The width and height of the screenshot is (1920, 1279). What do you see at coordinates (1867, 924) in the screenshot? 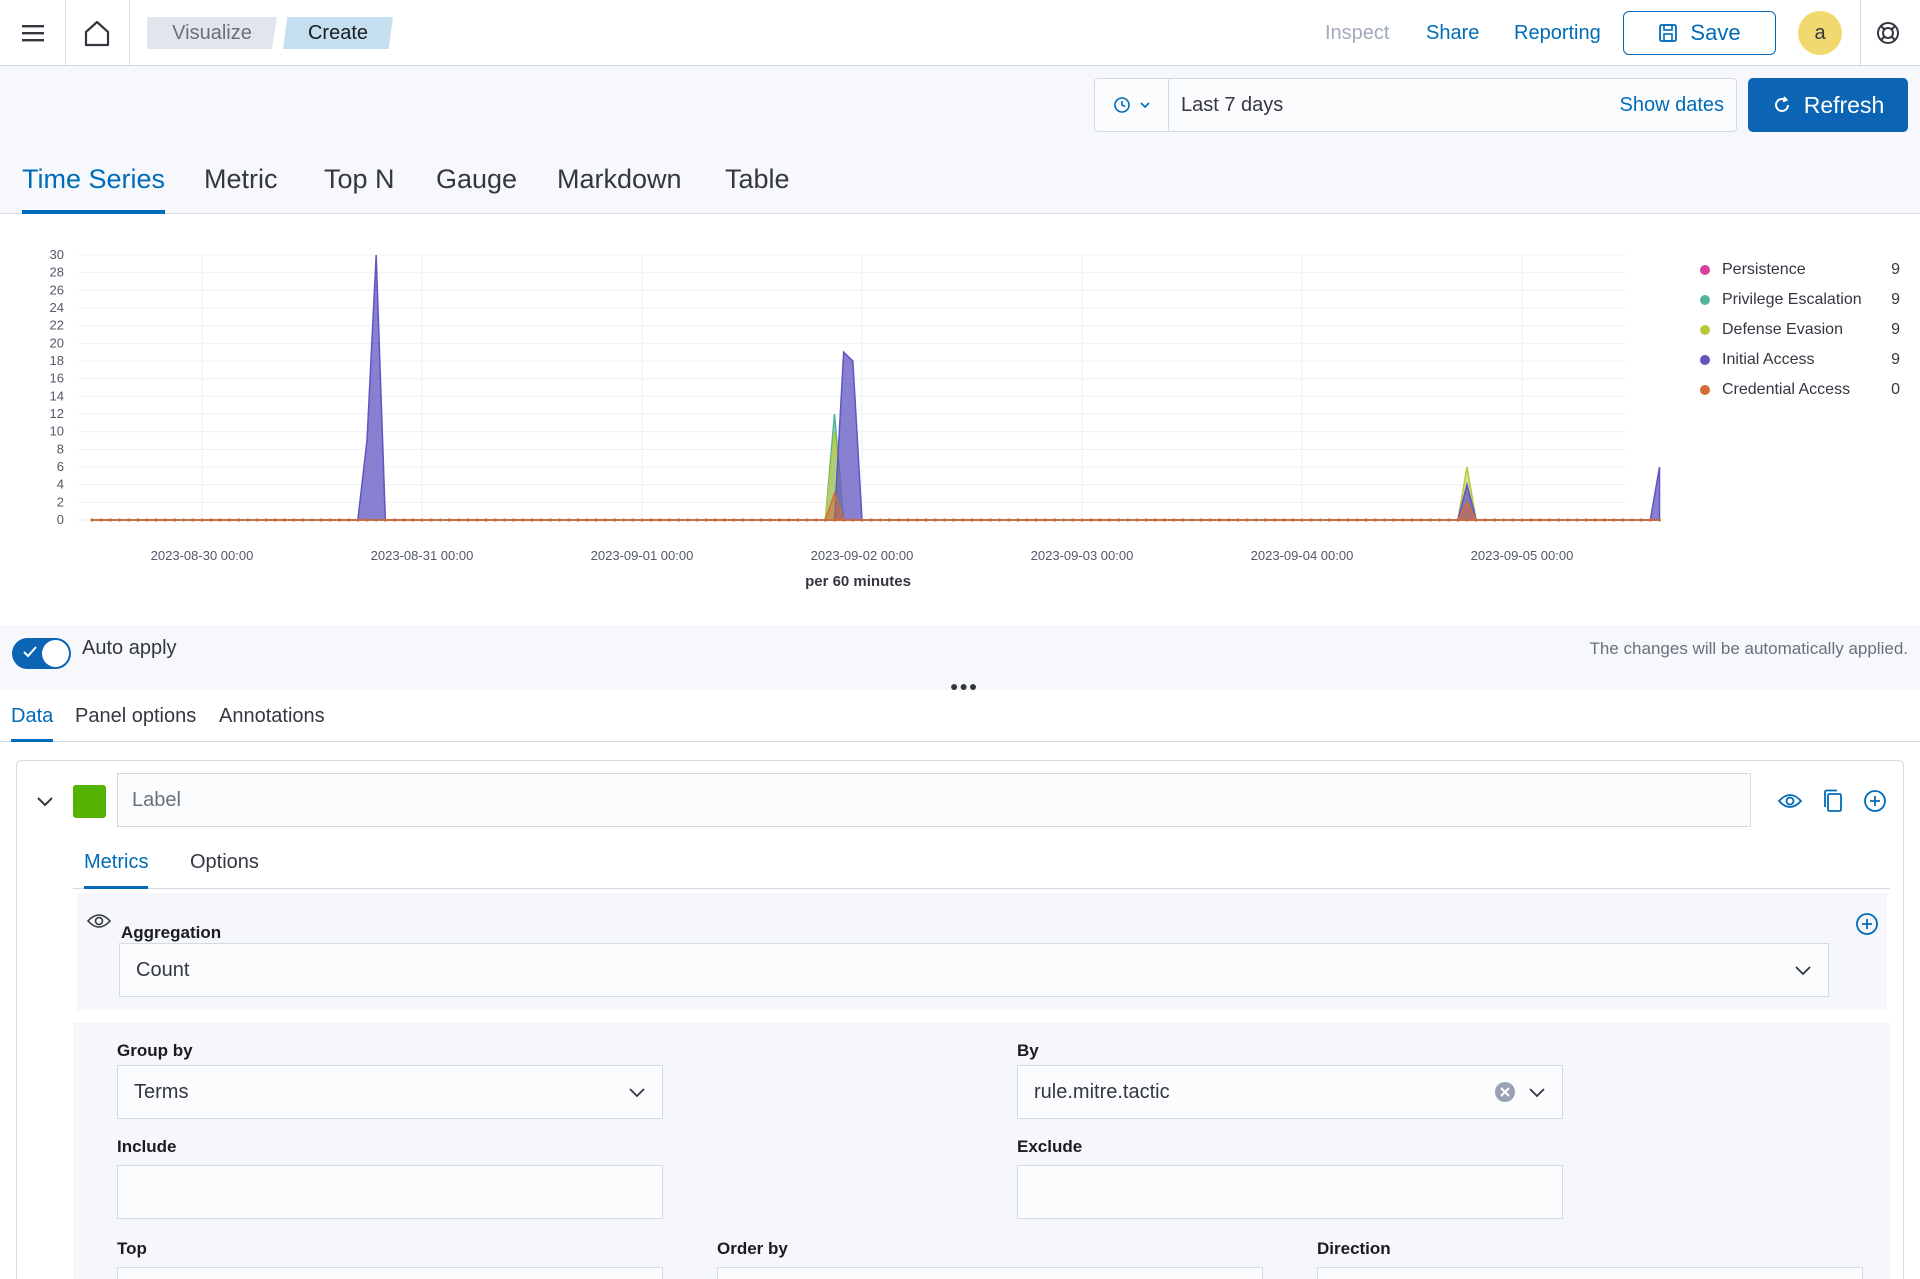
I see `add-metric-button` at bounding box center [1867, 924].